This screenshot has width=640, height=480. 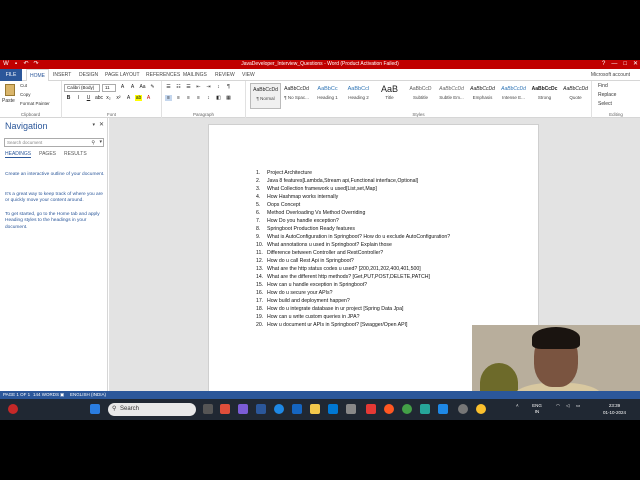 I want to click on question-item: 4. How Hashmap works internally, so click(x=353, y=197).